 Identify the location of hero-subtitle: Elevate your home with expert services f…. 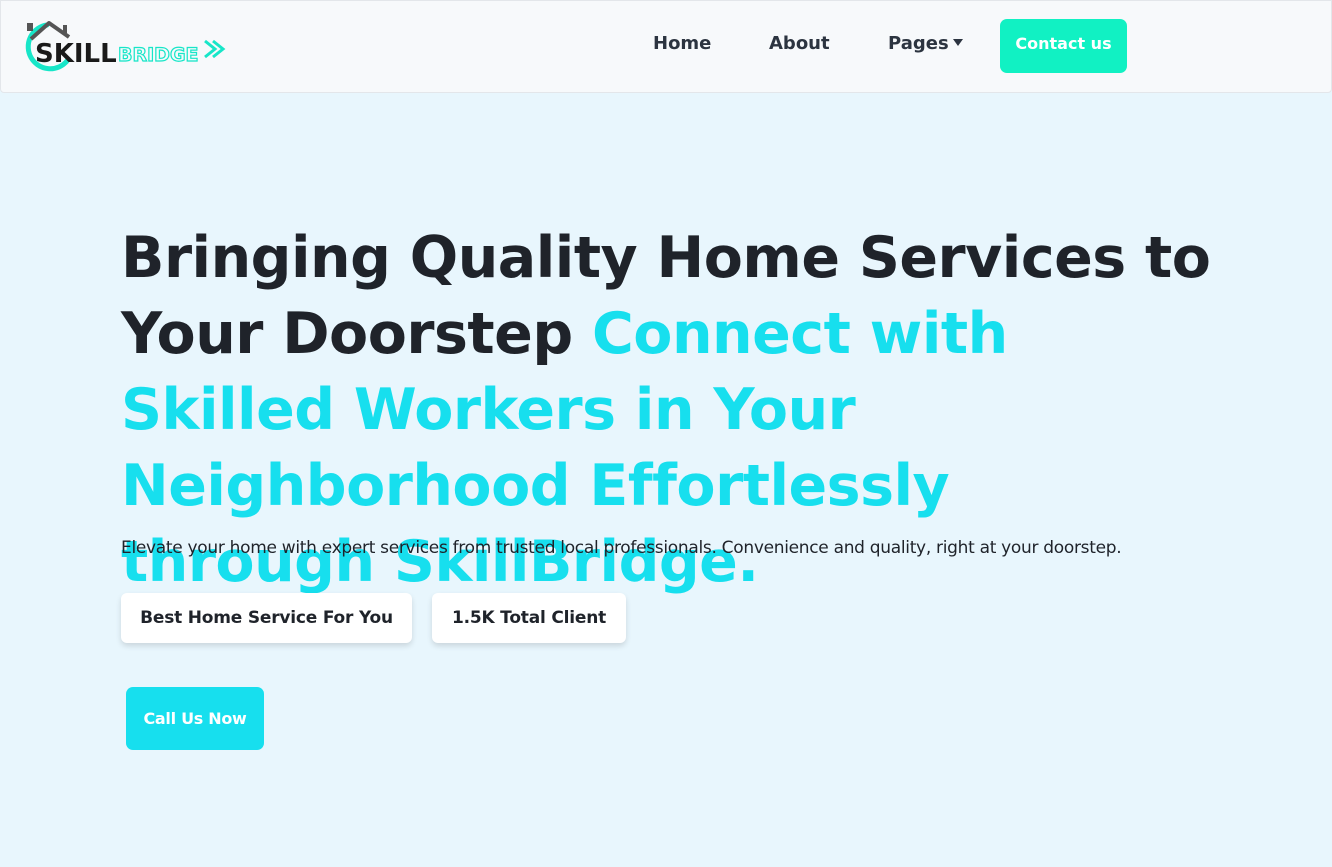
(621, 548).